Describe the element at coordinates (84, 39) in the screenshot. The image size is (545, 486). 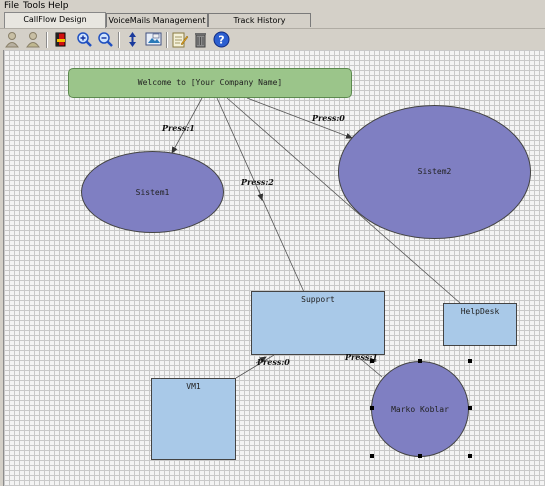
I see `zoom-in-icon` at that location.